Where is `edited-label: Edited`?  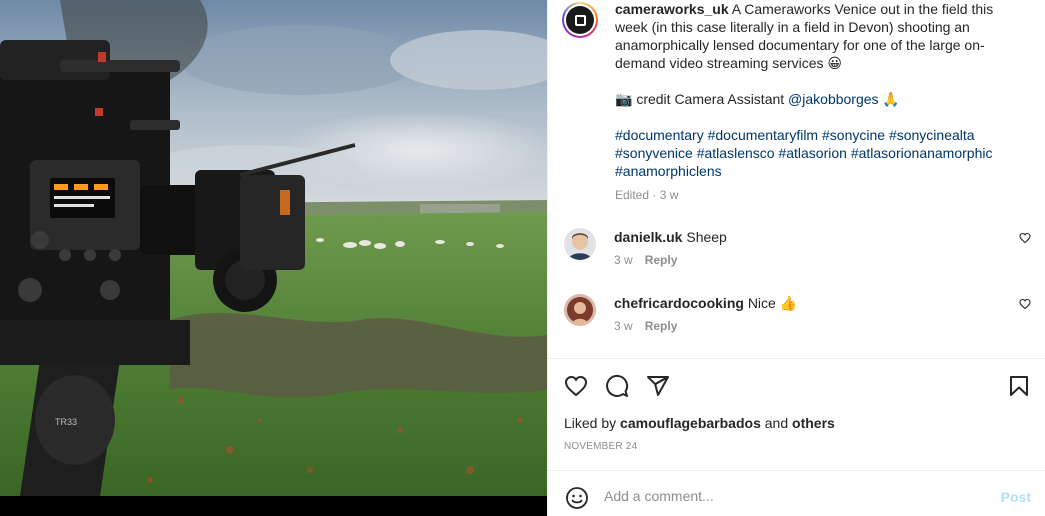 edited-label: Edited is located at coordinates (632, 195).